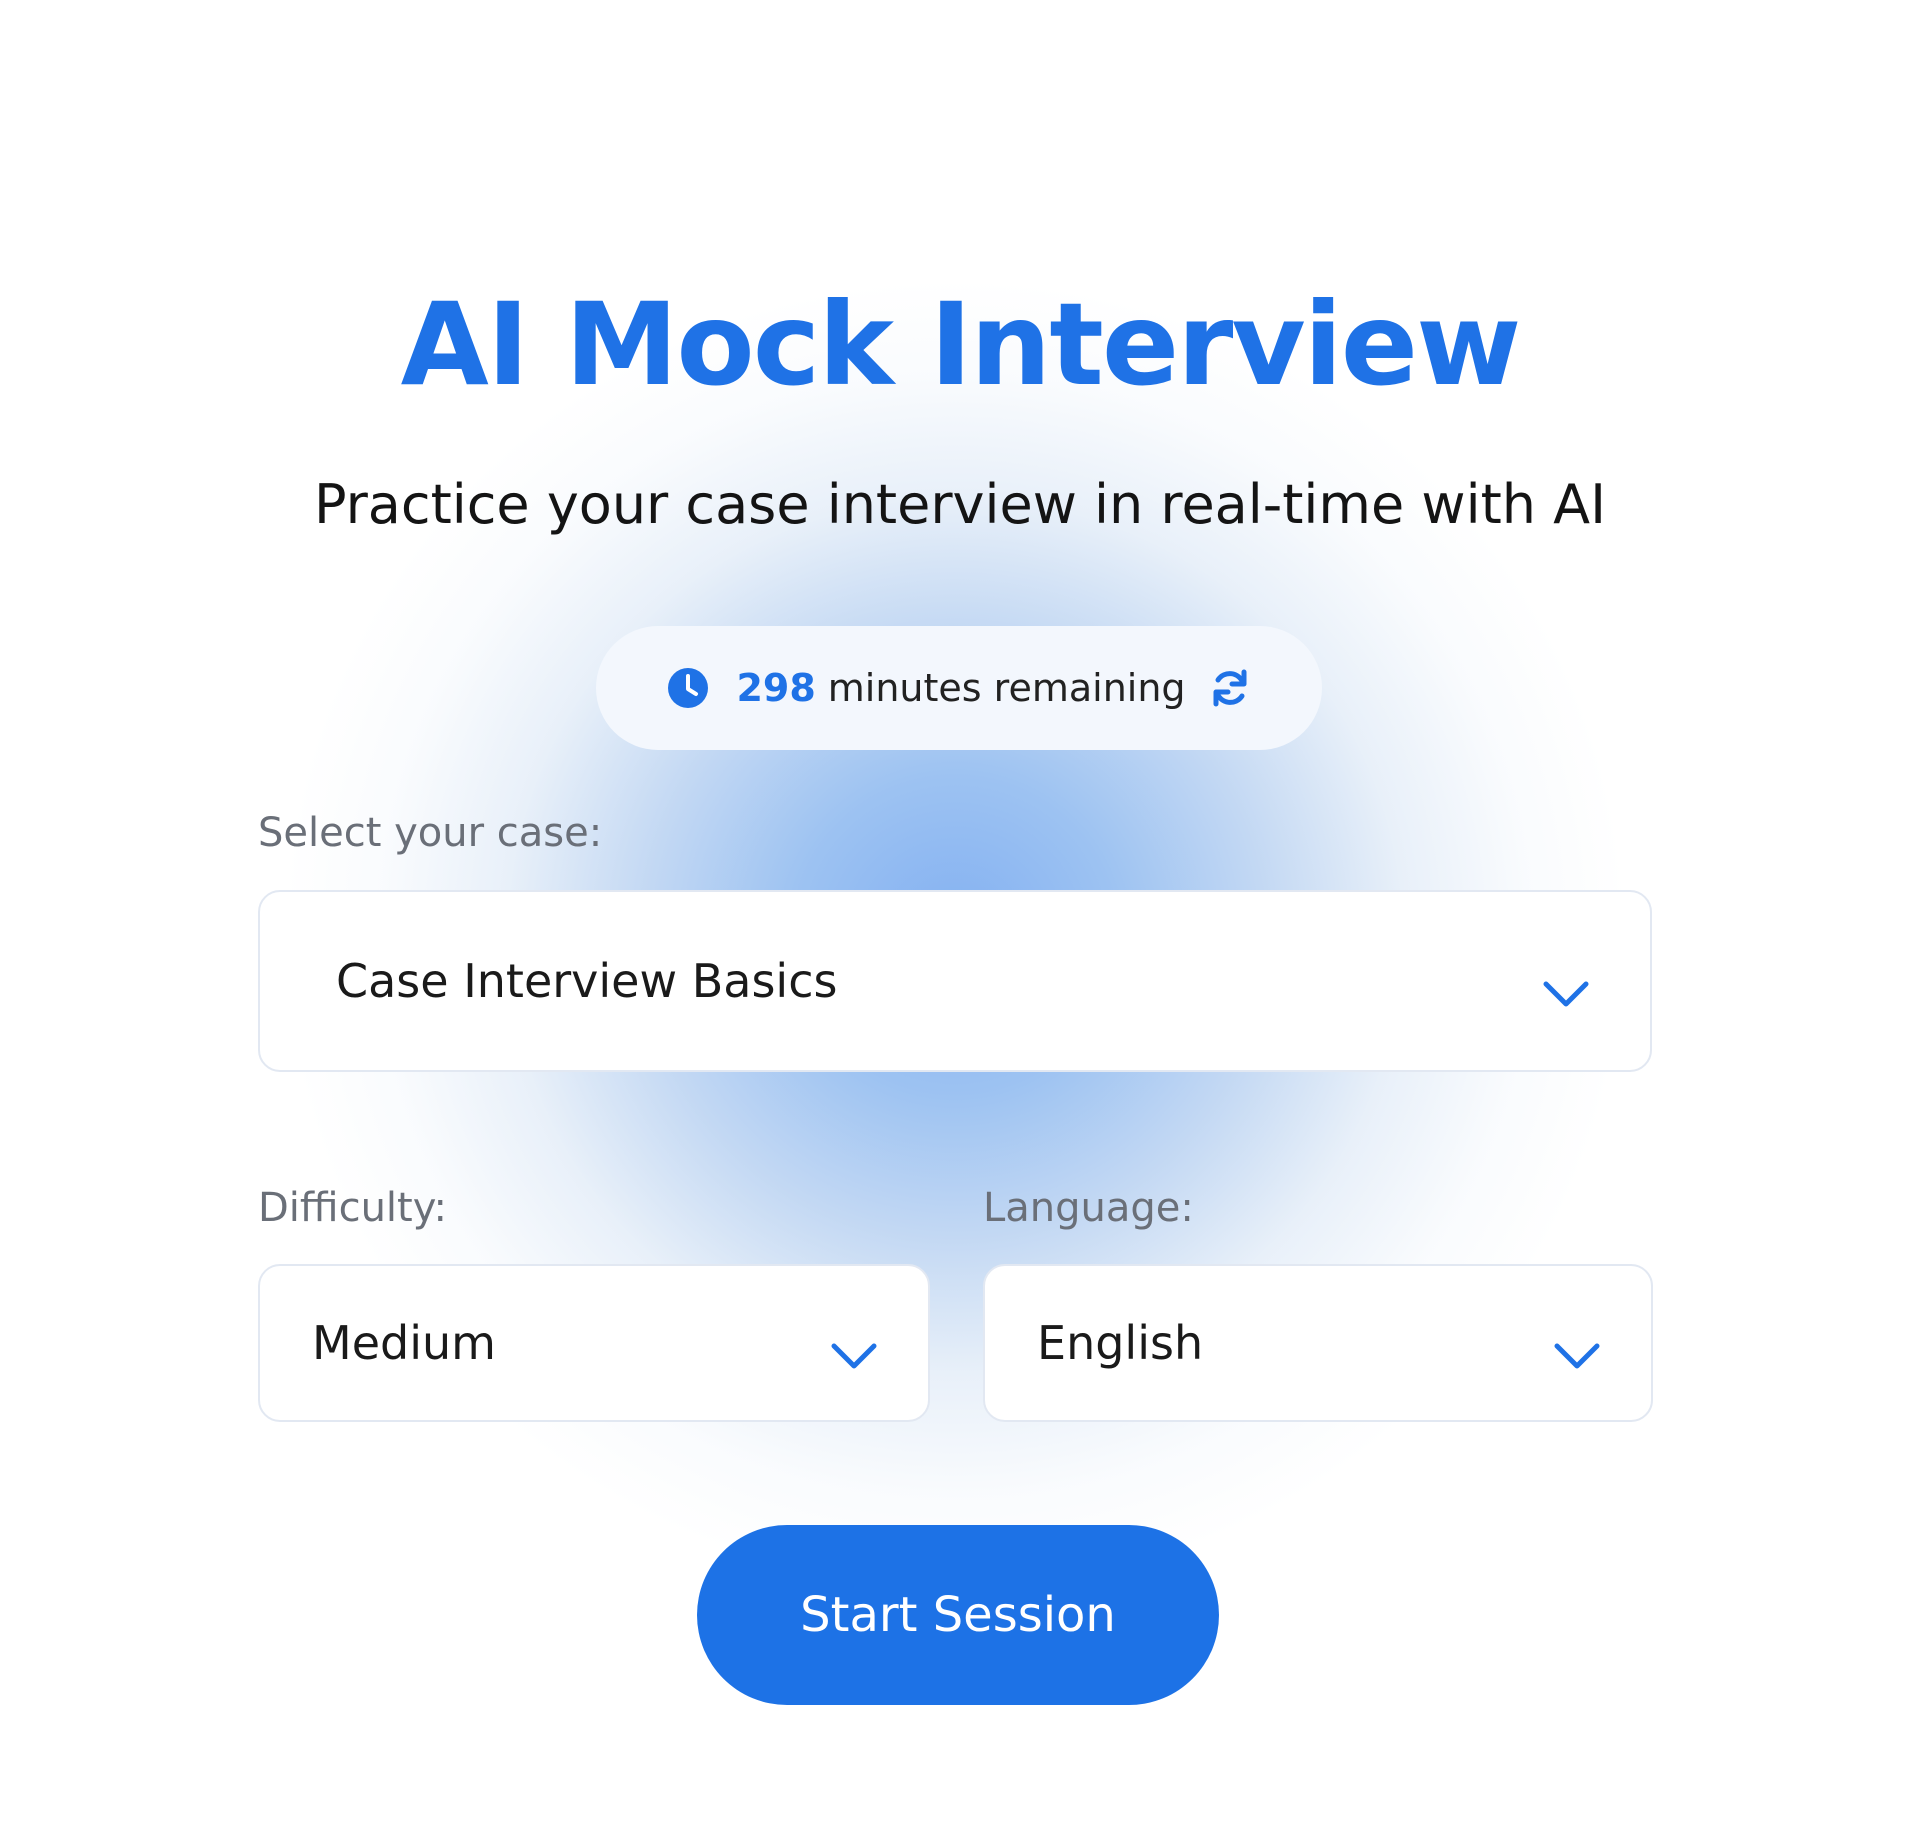 This screenshot has width=1920, height=1825. I want to click on refresh-icon, so click(1230, 688).